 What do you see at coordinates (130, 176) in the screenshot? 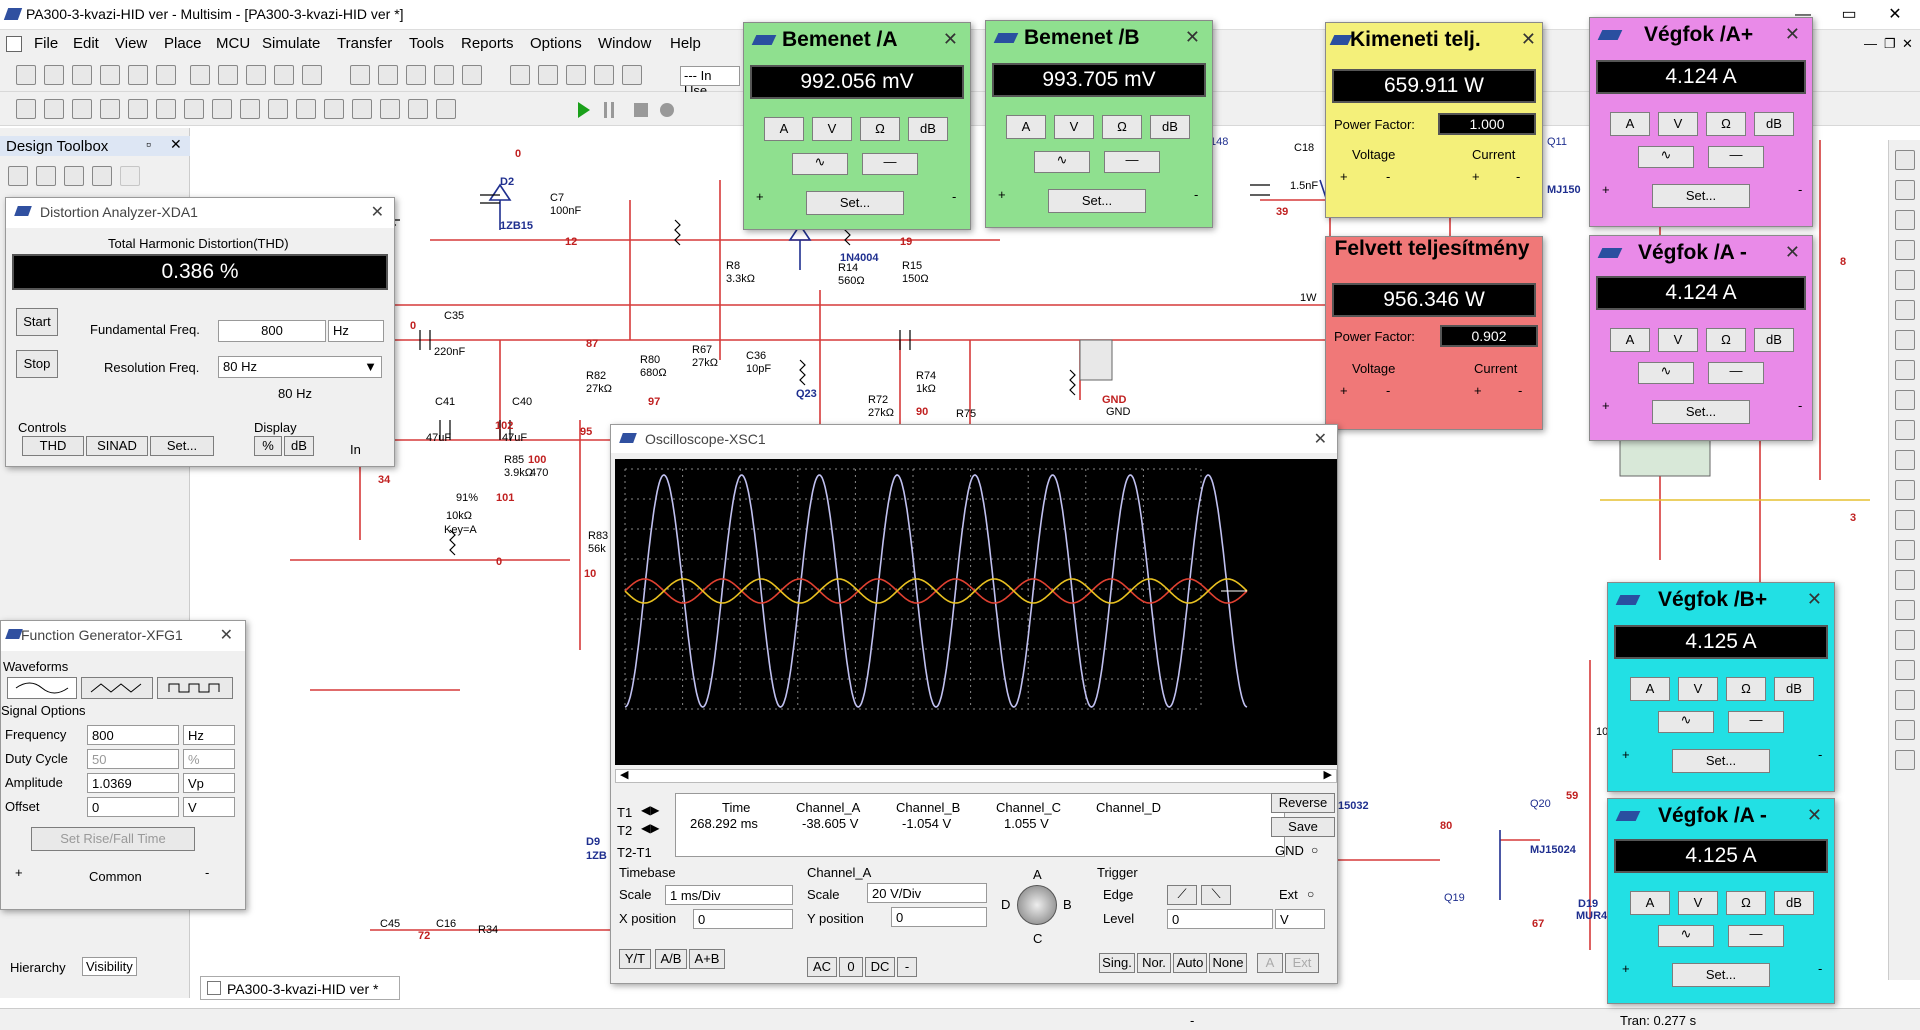
I see `toolbox-delete-icon` at bounding box center [130, 176].